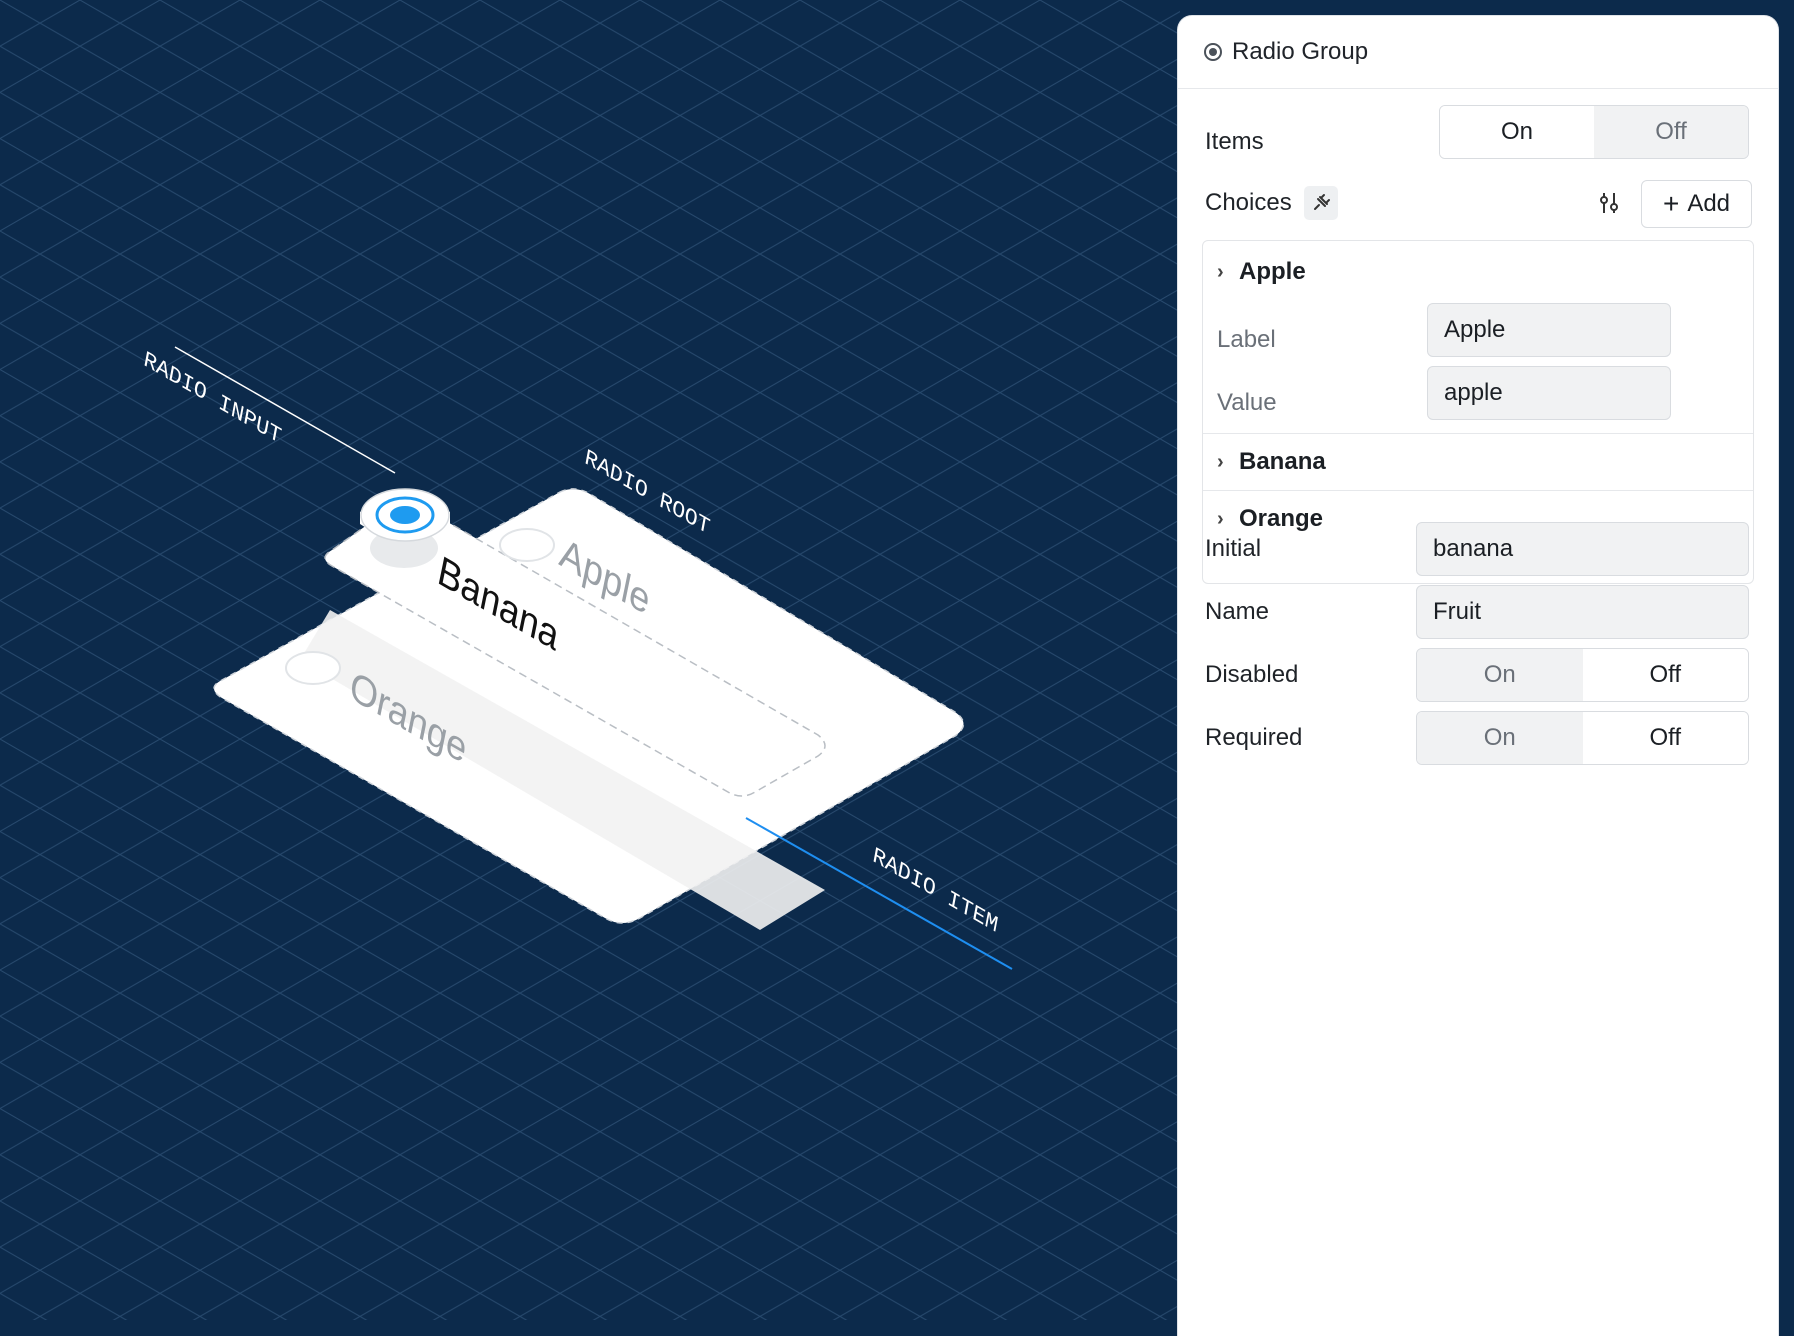 This screenshot has width=1794, height=1336. What do you see at coordinates (1213, 52) in the screenshot?
I see `radio-group-icon` at bounding box center [1213, 52].